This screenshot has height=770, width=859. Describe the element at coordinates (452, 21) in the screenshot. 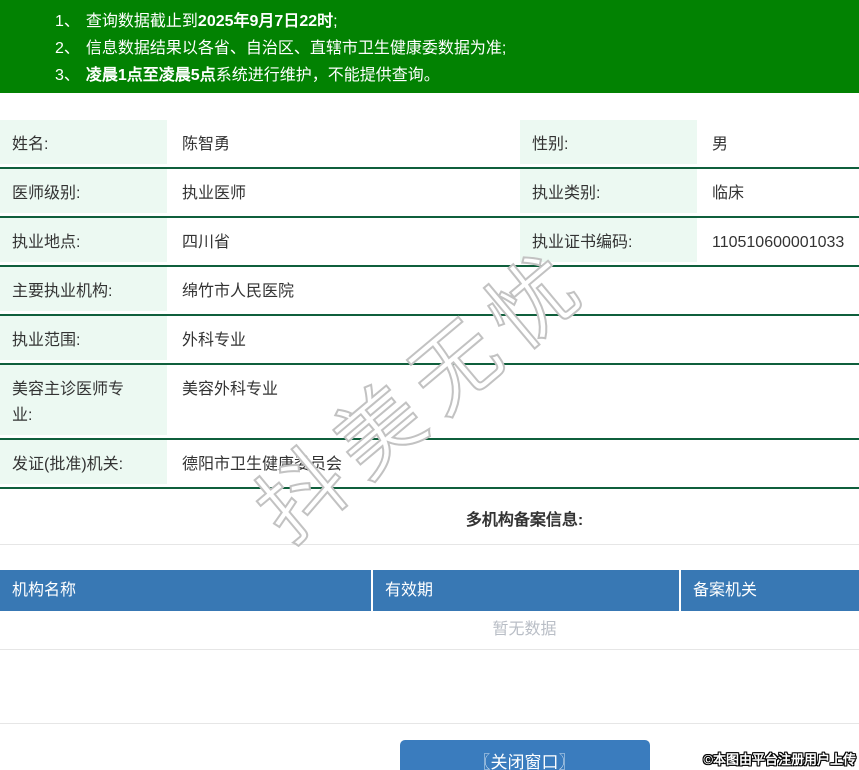

I see `notice-line-1: 1、 查询数据截止到2025年9月7日22时;` at that location.